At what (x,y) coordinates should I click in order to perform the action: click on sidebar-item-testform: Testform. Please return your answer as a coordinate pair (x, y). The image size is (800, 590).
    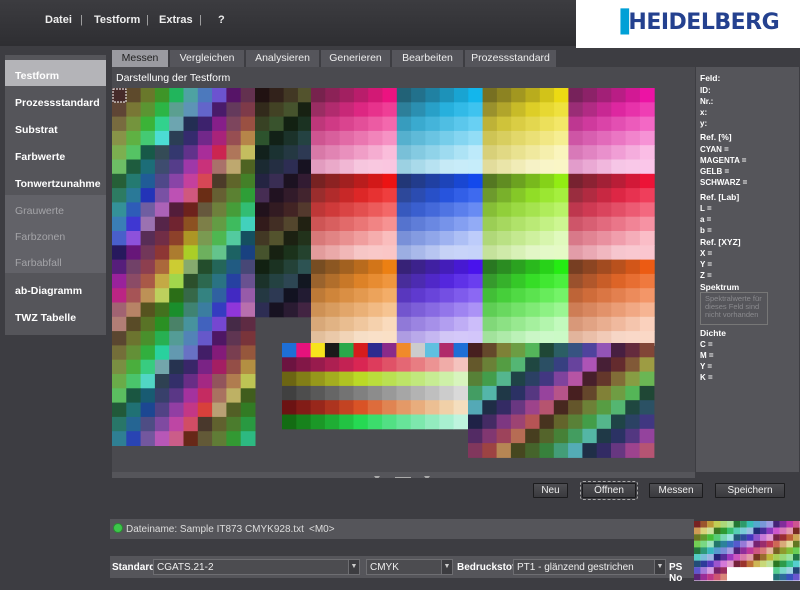
    Looking at the image, I should click on (55, 73).